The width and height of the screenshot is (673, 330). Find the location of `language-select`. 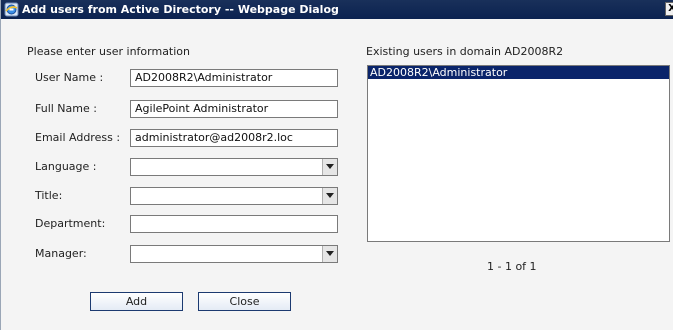

language-select is located at coordinates (234, 167).